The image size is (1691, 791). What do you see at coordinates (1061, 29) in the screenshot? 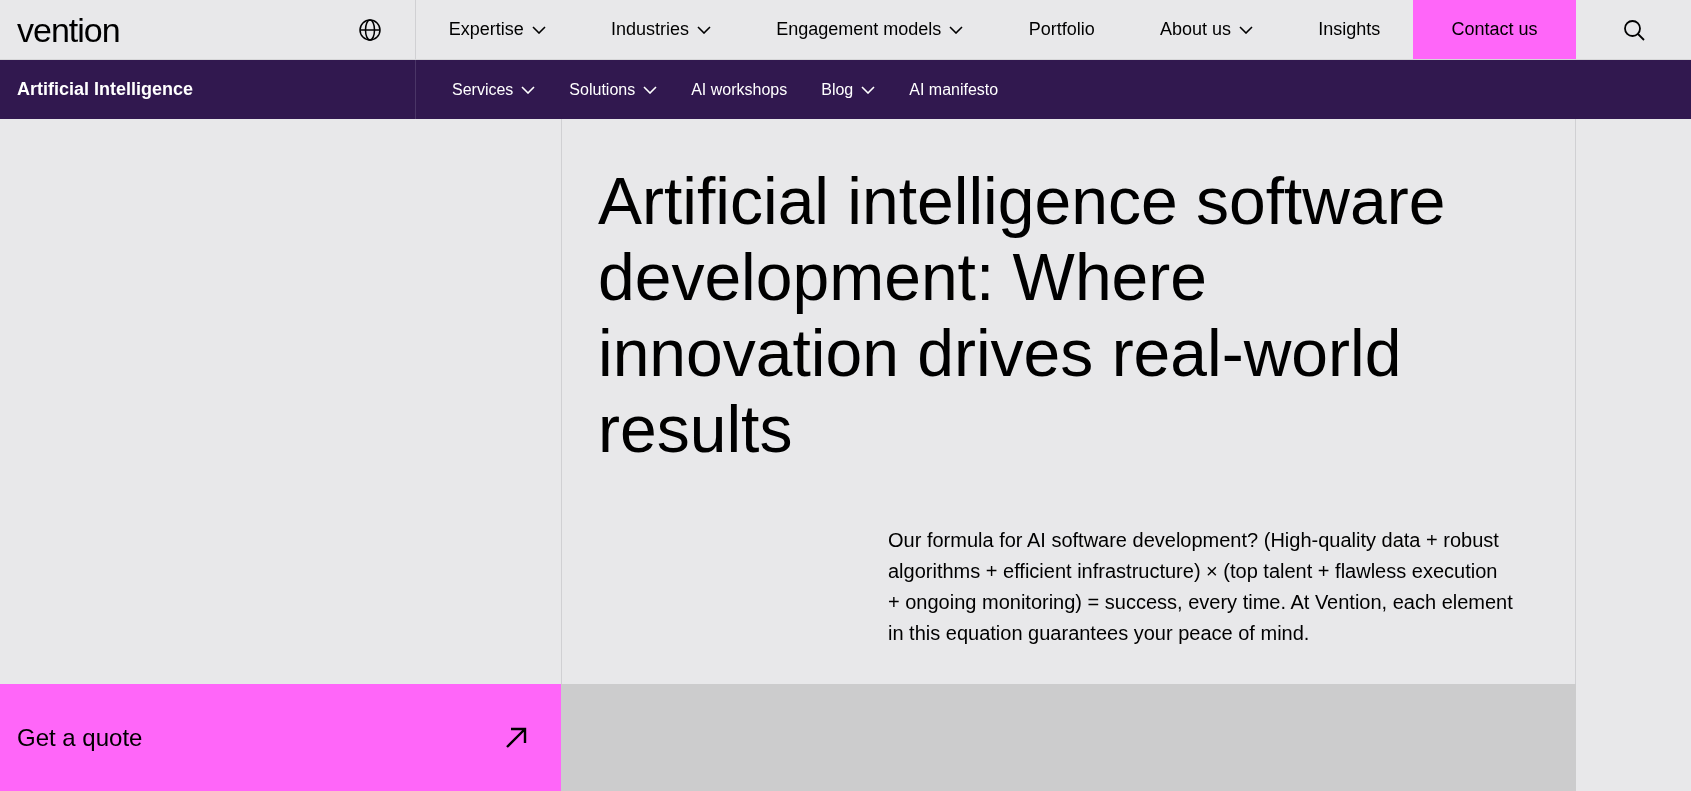
I see `nav-link: Portfolio` at bounding box center [1061, 29].